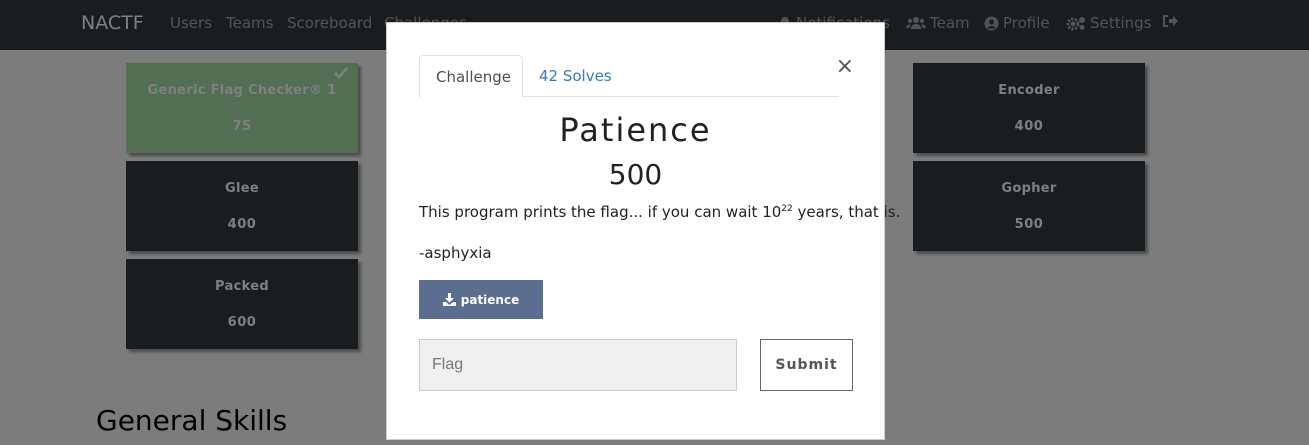 This screenshot has height=445, width=1309. What do you see at coordinates (635, 174) in the screenshot?
I see `challenge-value: 500` at bounding box center [635, 174].